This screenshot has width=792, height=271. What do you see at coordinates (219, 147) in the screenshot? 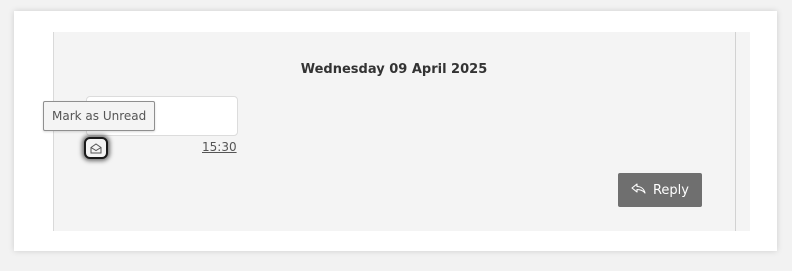
I see `message-timestamp: 15:30` at bounding box center [219, 147].